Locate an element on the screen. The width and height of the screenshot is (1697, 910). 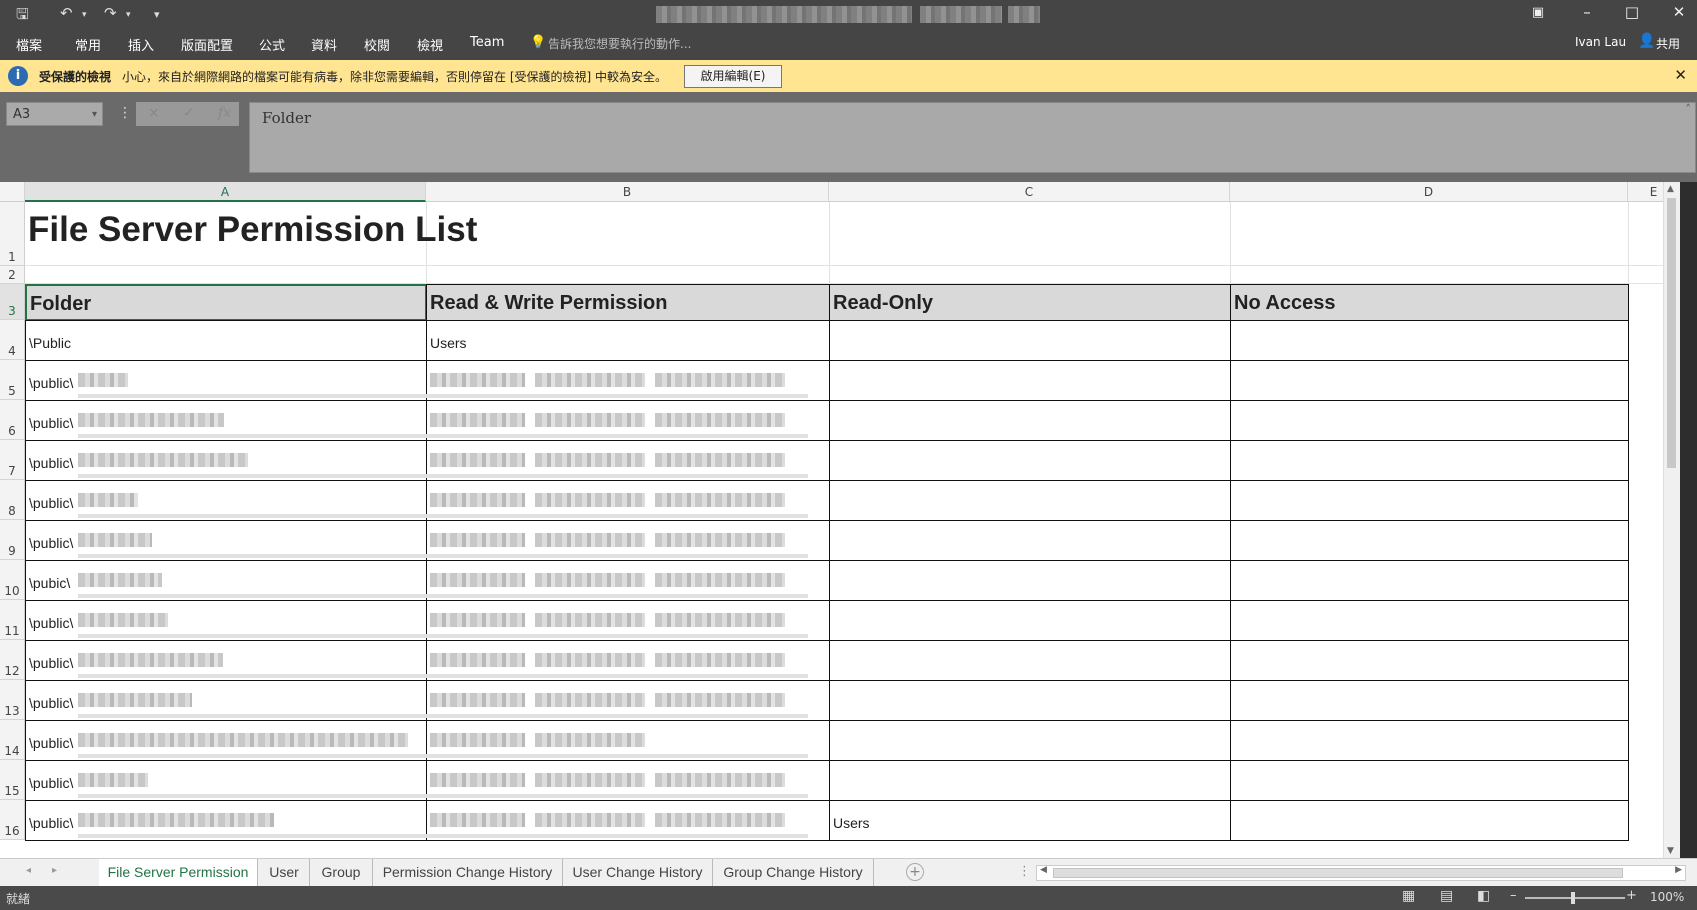
vertical-scrollbar: ▲ ▼ is located at coordinates (1671, 520).